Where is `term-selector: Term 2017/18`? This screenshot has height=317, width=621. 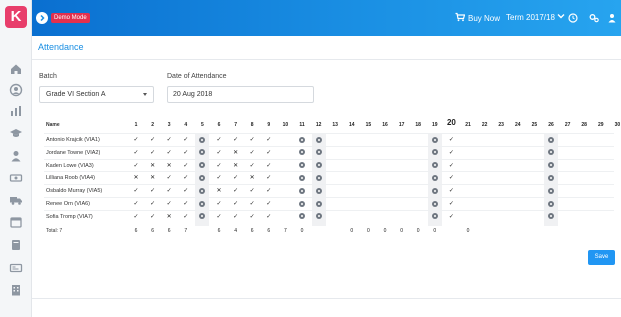 term-selector: Term 2017/18 is located at coordinates (535, 18).